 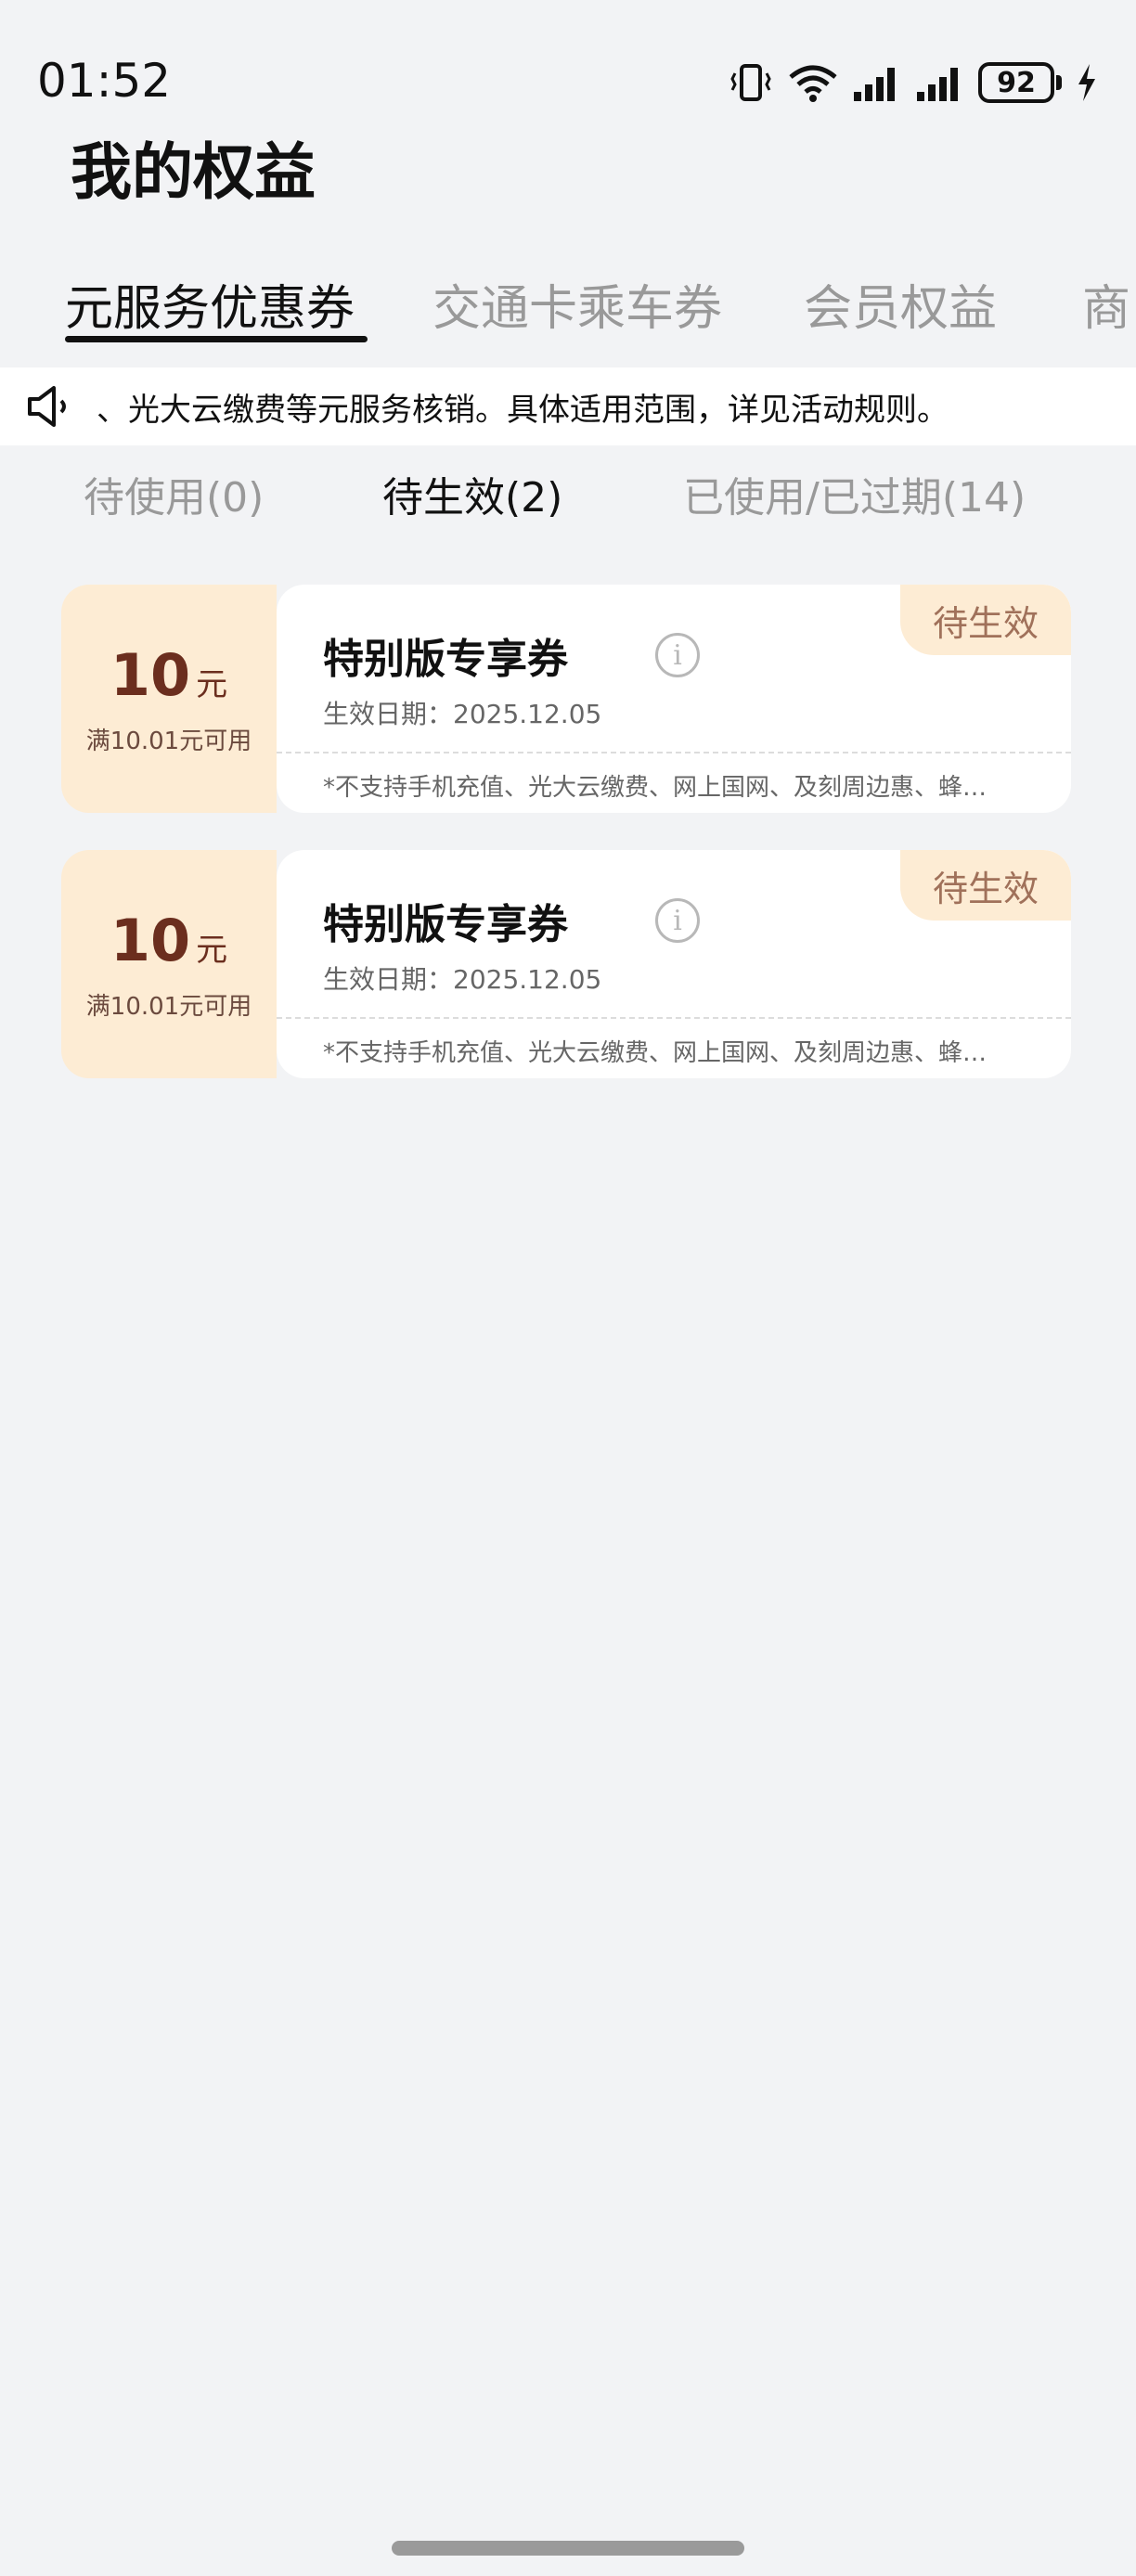 I want to click on speaker-icon, so click(x=47, y=407).